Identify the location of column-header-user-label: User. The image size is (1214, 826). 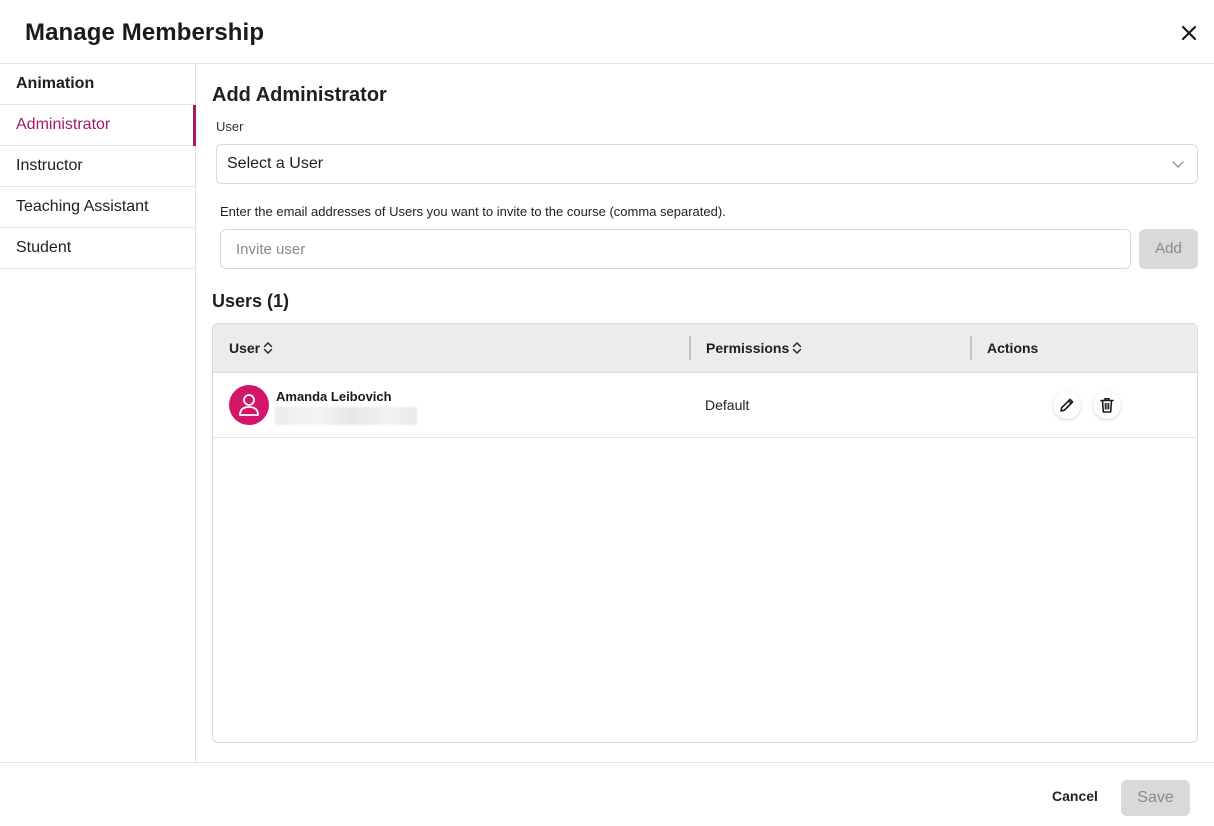
(245, 348).